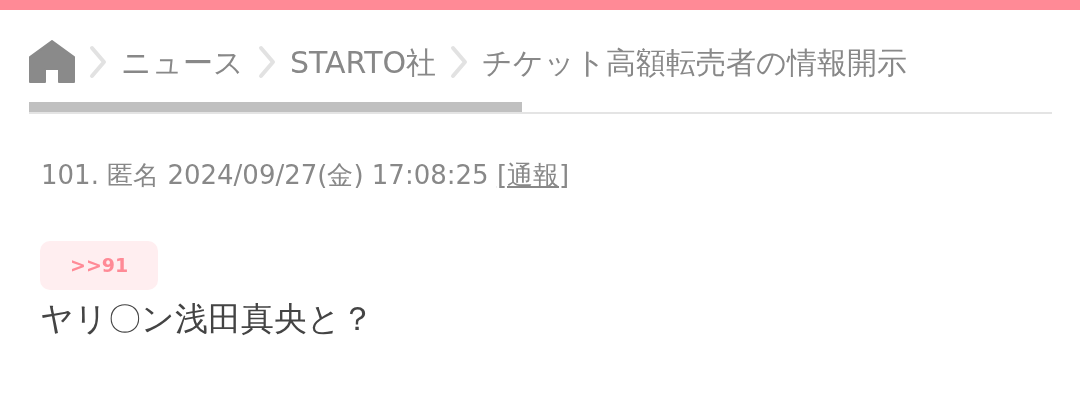 The image size is (1080, 402). I want to click on home-icon, so click(52, 62).